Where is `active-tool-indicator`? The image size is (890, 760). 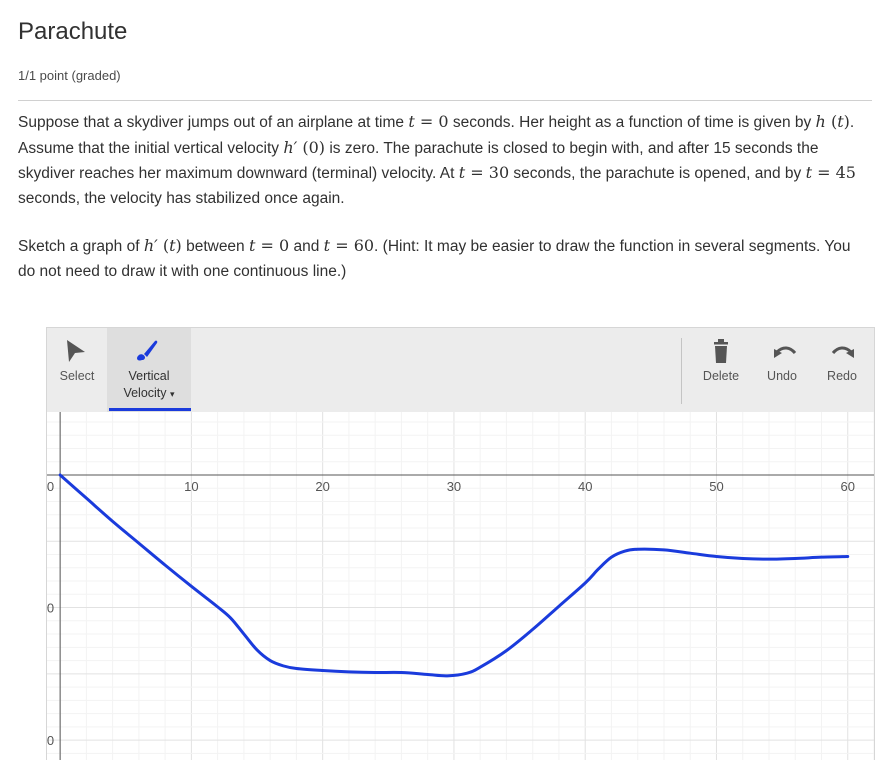
active-tool-indicator is located at coordinates (150, 409).